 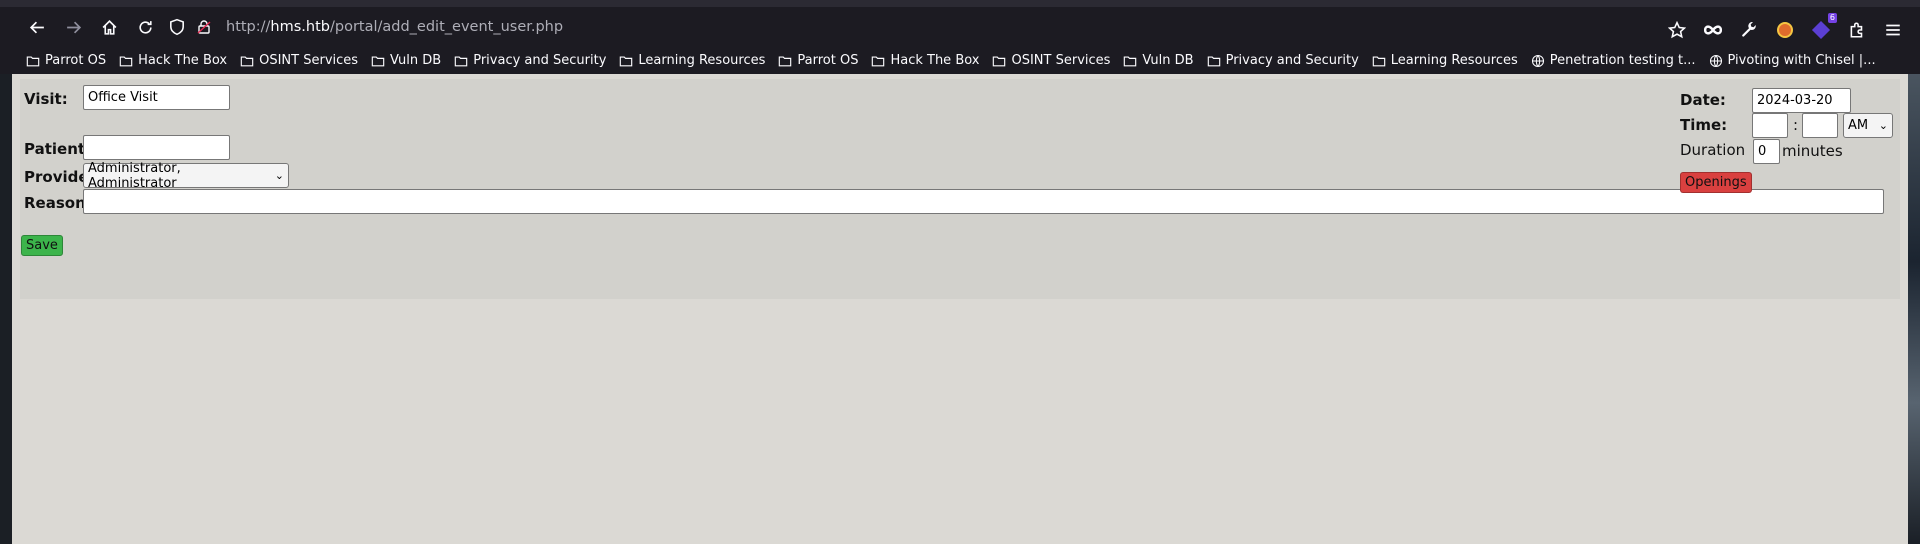 I want to click on desktop-background-left, so click(x=6, y=309).